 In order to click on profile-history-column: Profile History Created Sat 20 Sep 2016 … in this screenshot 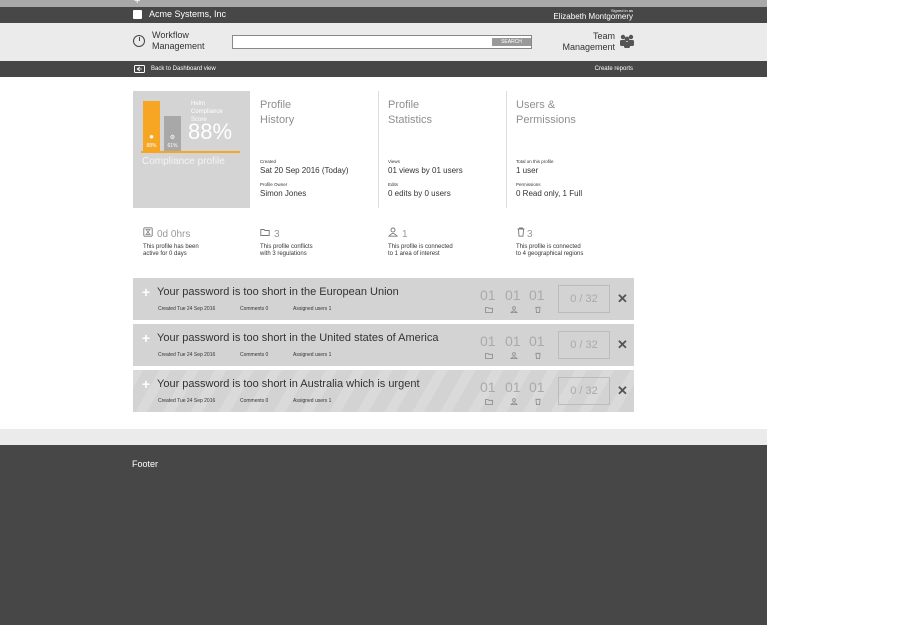, I will do `click(314, 149)`.